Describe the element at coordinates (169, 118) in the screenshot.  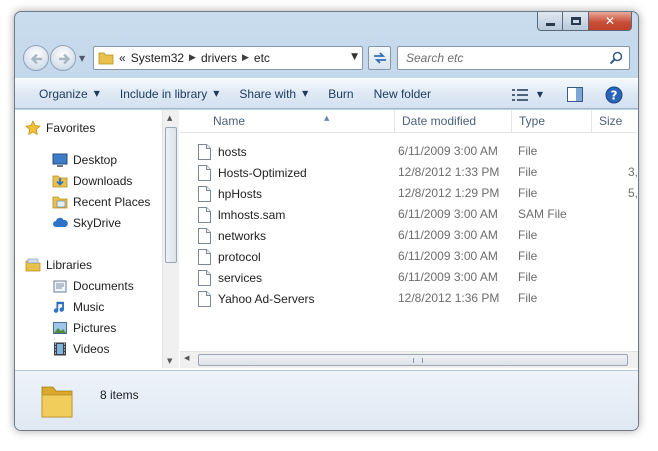
I see `scroll-up-icon: ▲` at that location.